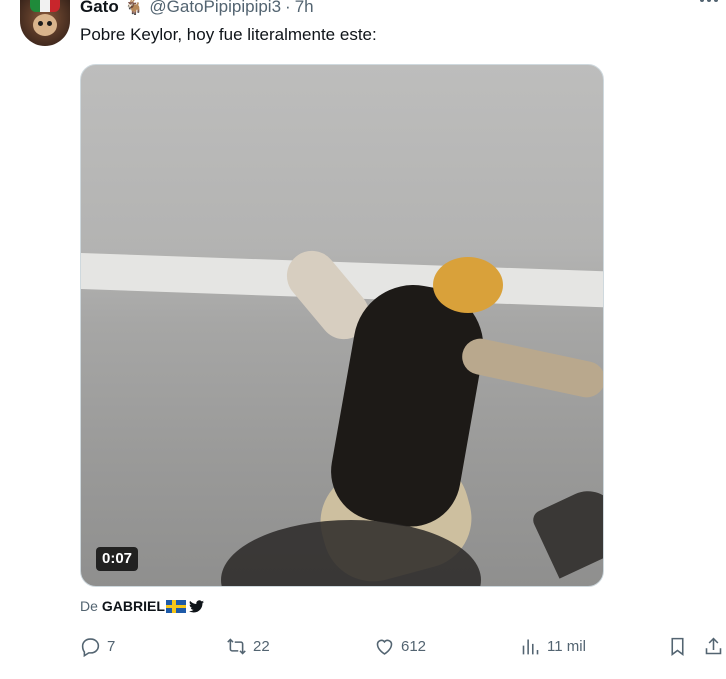 This screenshot has width=726, height=679. Describe the element at coordinates (530, 647) in the screenshot. I see `views-chart-icon` at that location.